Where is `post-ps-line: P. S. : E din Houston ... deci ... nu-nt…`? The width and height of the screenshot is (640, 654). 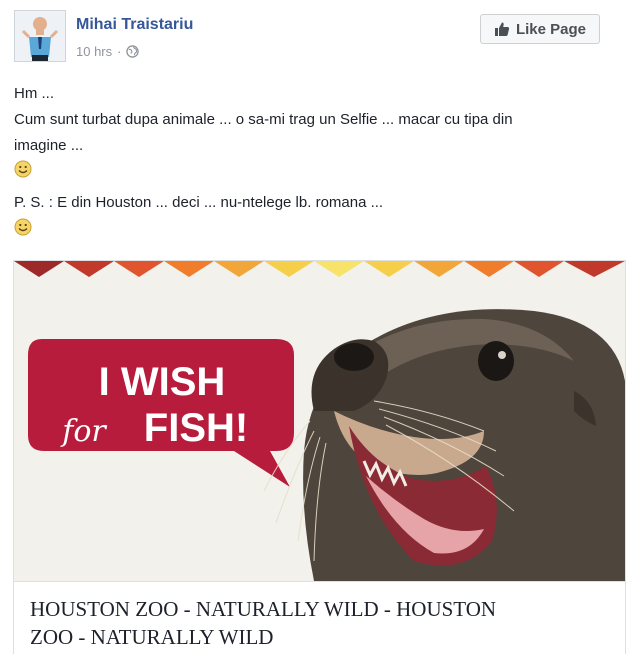
post-ps-line: P. S. : E din Houston ... deci ... nu-nt… is located at coordinates (199, 202).